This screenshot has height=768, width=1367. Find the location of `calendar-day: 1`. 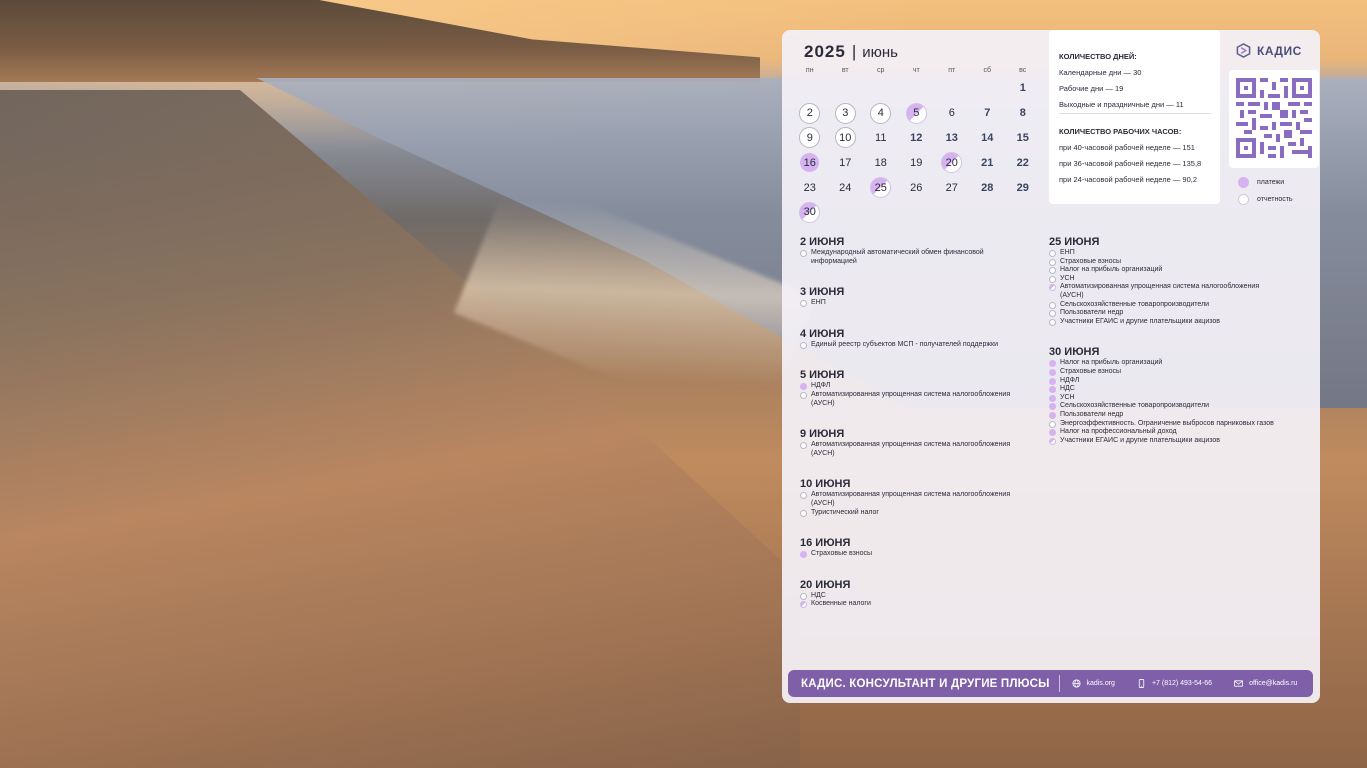

calendar-day: 1 is located at coordinates (1023, 88).